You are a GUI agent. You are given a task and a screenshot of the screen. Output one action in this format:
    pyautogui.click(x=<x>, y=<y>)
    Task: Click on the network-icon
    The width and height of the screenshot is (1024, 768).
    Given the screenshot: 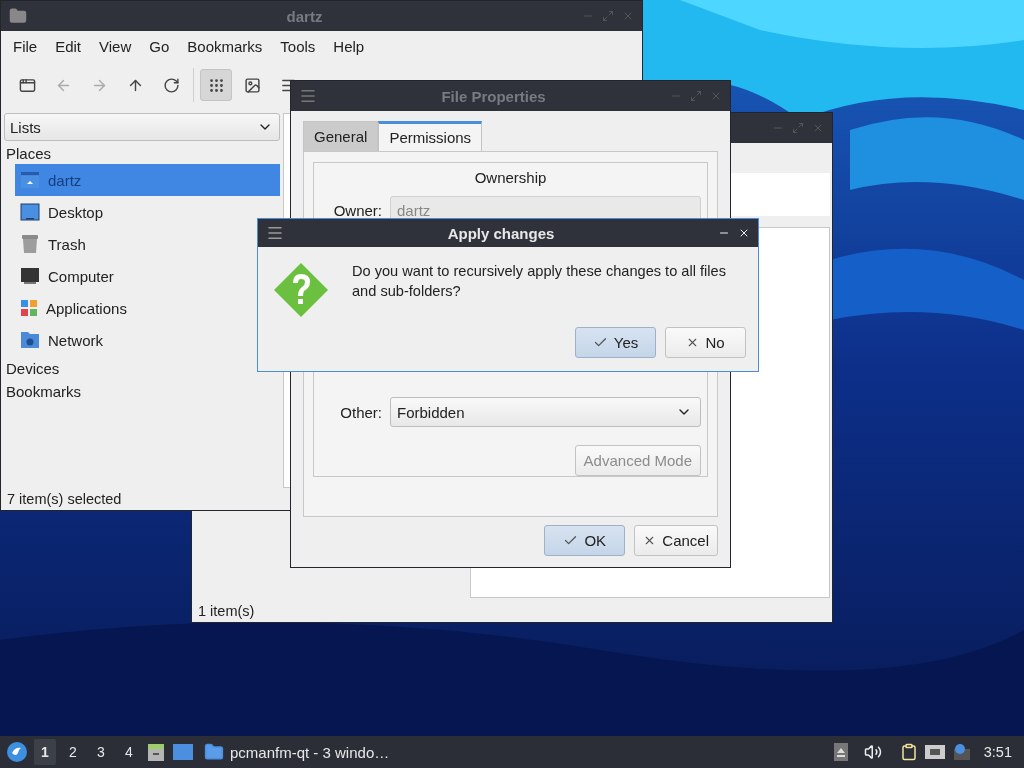 What is the action you would take?
    pyautogui.click(x=934, y=752)
    